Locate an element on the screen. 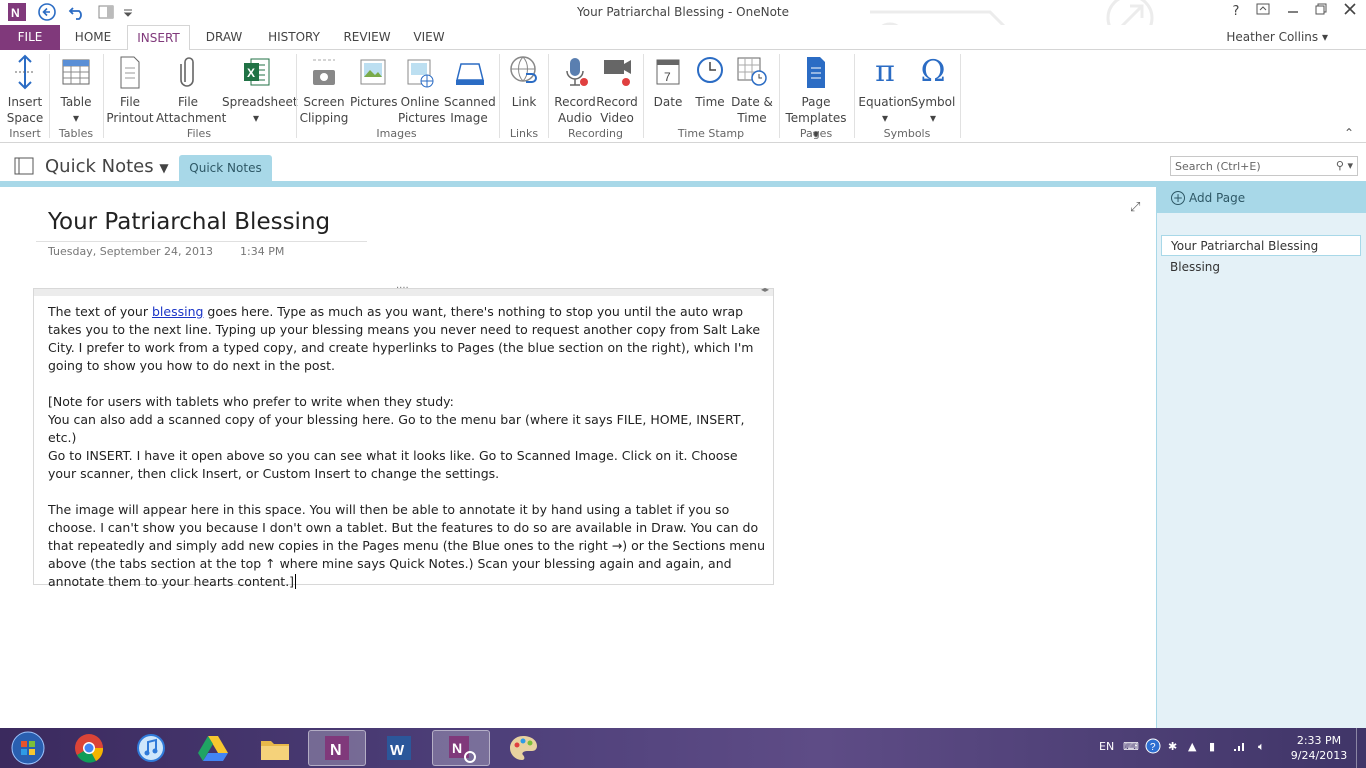 The width and height of the screenshot is (1366, 768). network-icon is located at coordinates (1240, 747).